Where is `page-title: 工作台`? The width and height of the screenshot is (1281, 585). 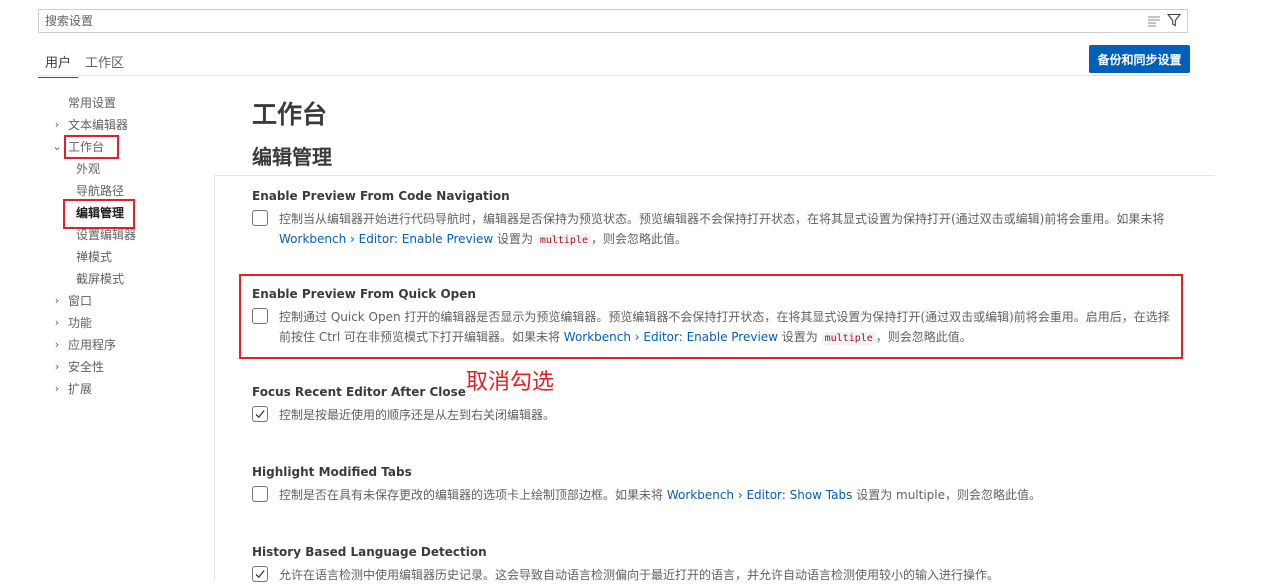
page-title: 工作台 is located at coordinates (290, 114).